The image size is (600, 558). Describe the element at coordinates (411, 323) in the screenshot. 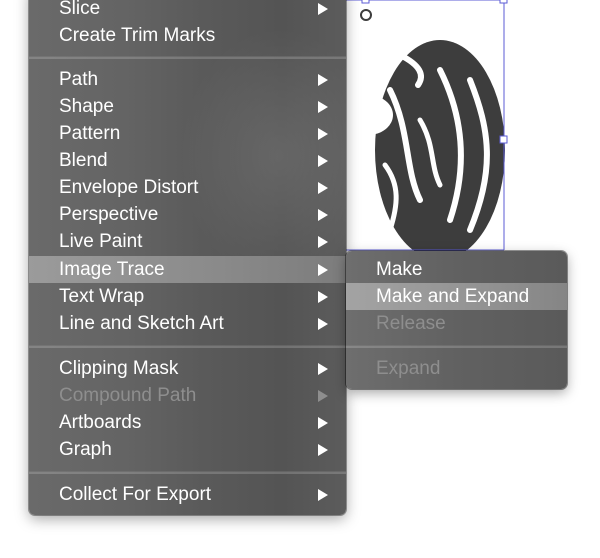

I see `submenu-item-label: Release` at that location.